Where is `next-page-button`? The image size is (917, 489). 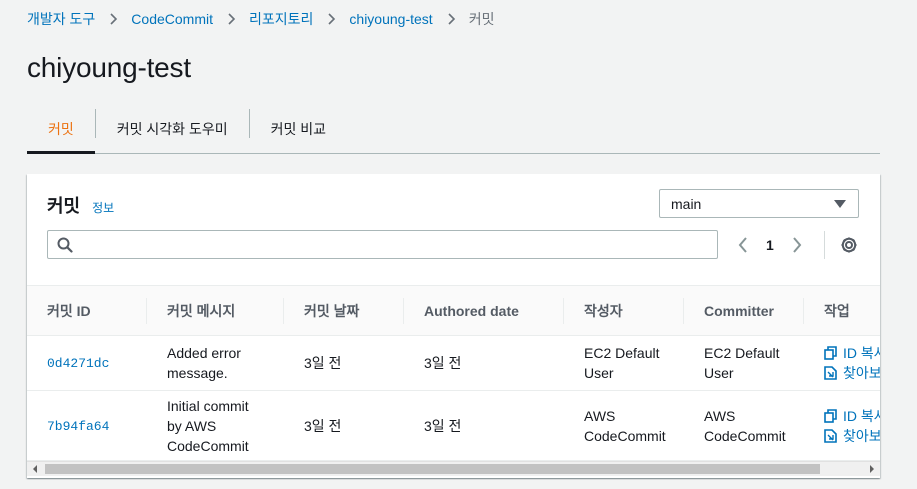
next-page-button is located at coordinates (797, 244).